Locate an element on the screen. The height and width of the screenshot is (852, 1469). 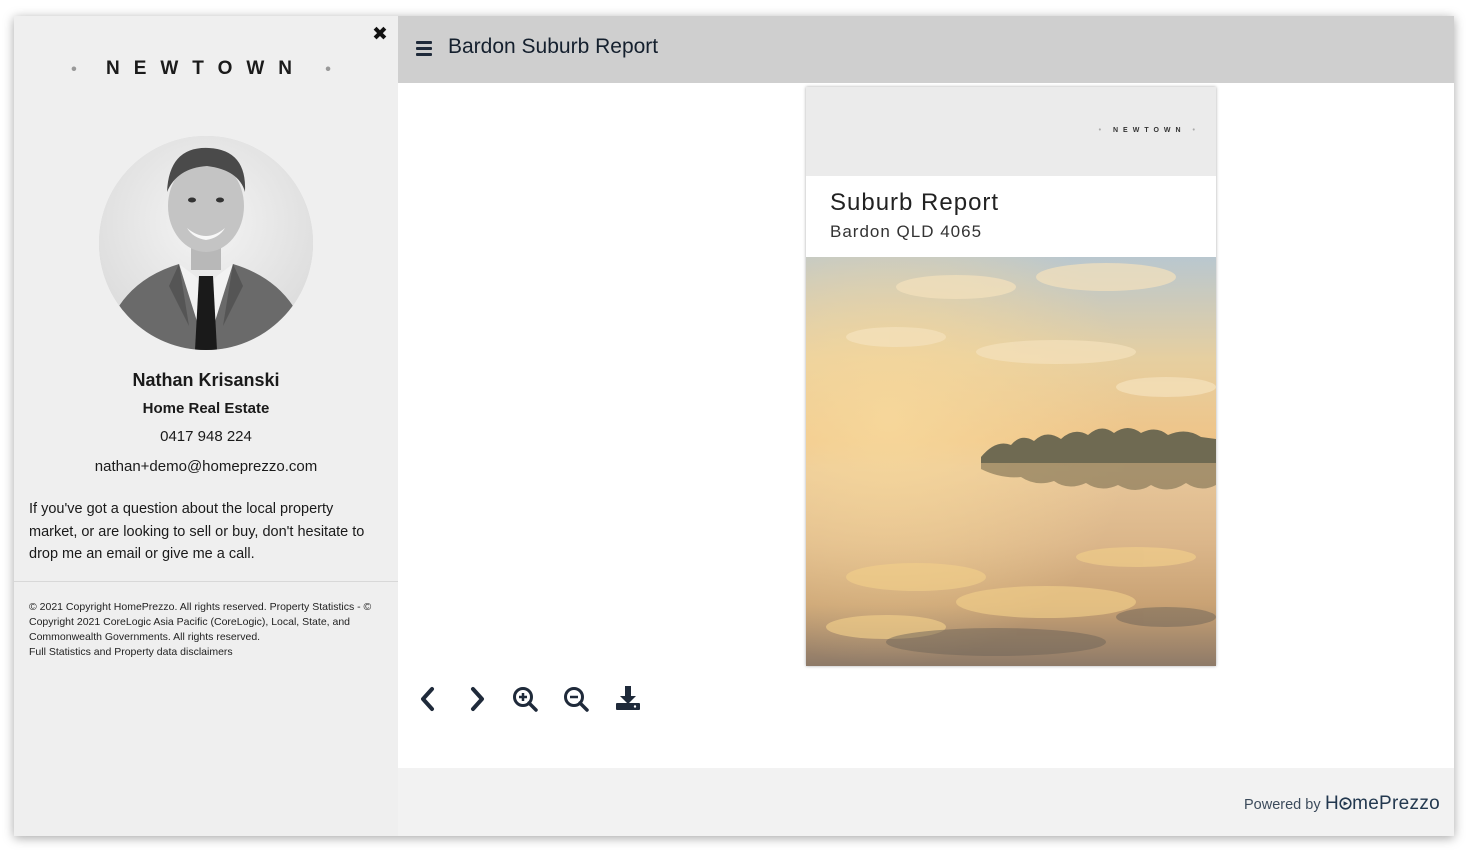
page-logo-text: NEWTOWN is located at coordinates (1149, 130).